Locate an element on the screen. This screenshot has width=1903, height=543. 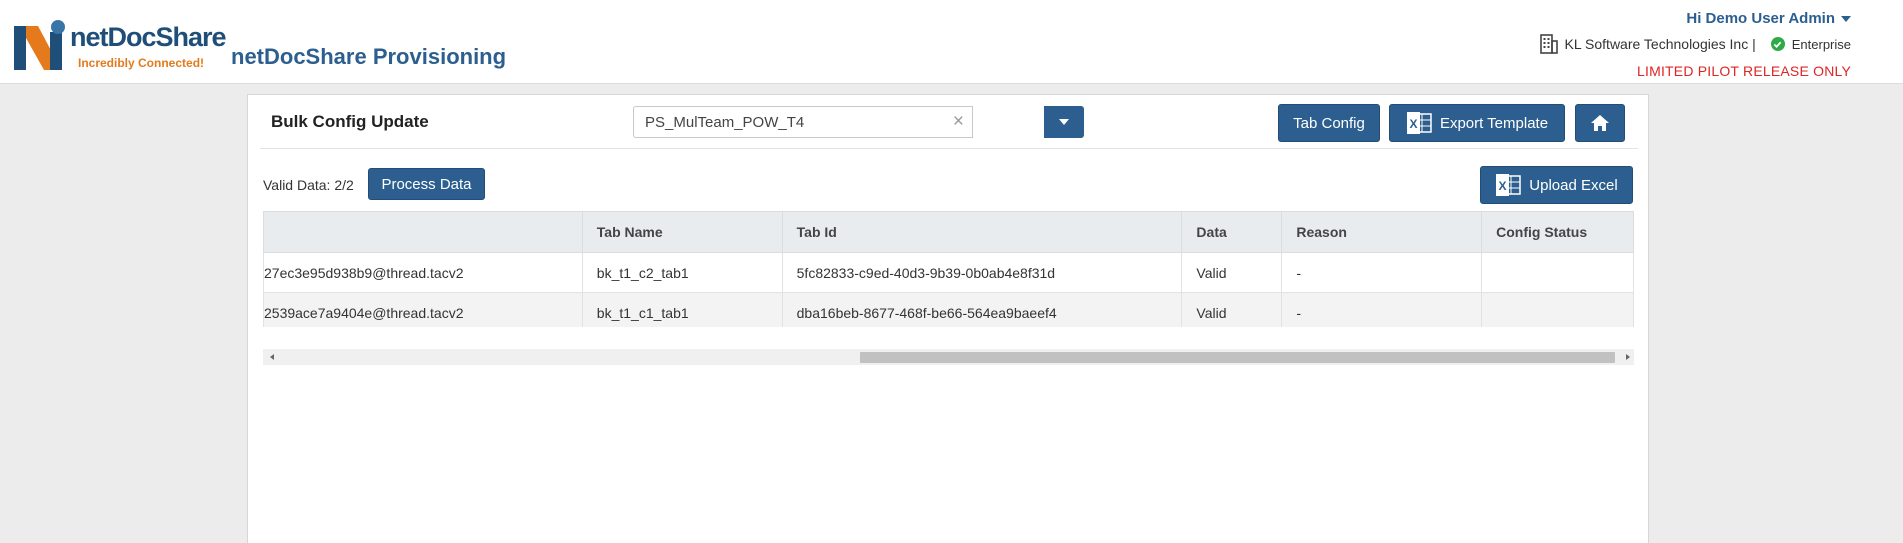
table-cell: 2539ace7a9404e@thread.tacv2 is located at coordinates (423, 309).